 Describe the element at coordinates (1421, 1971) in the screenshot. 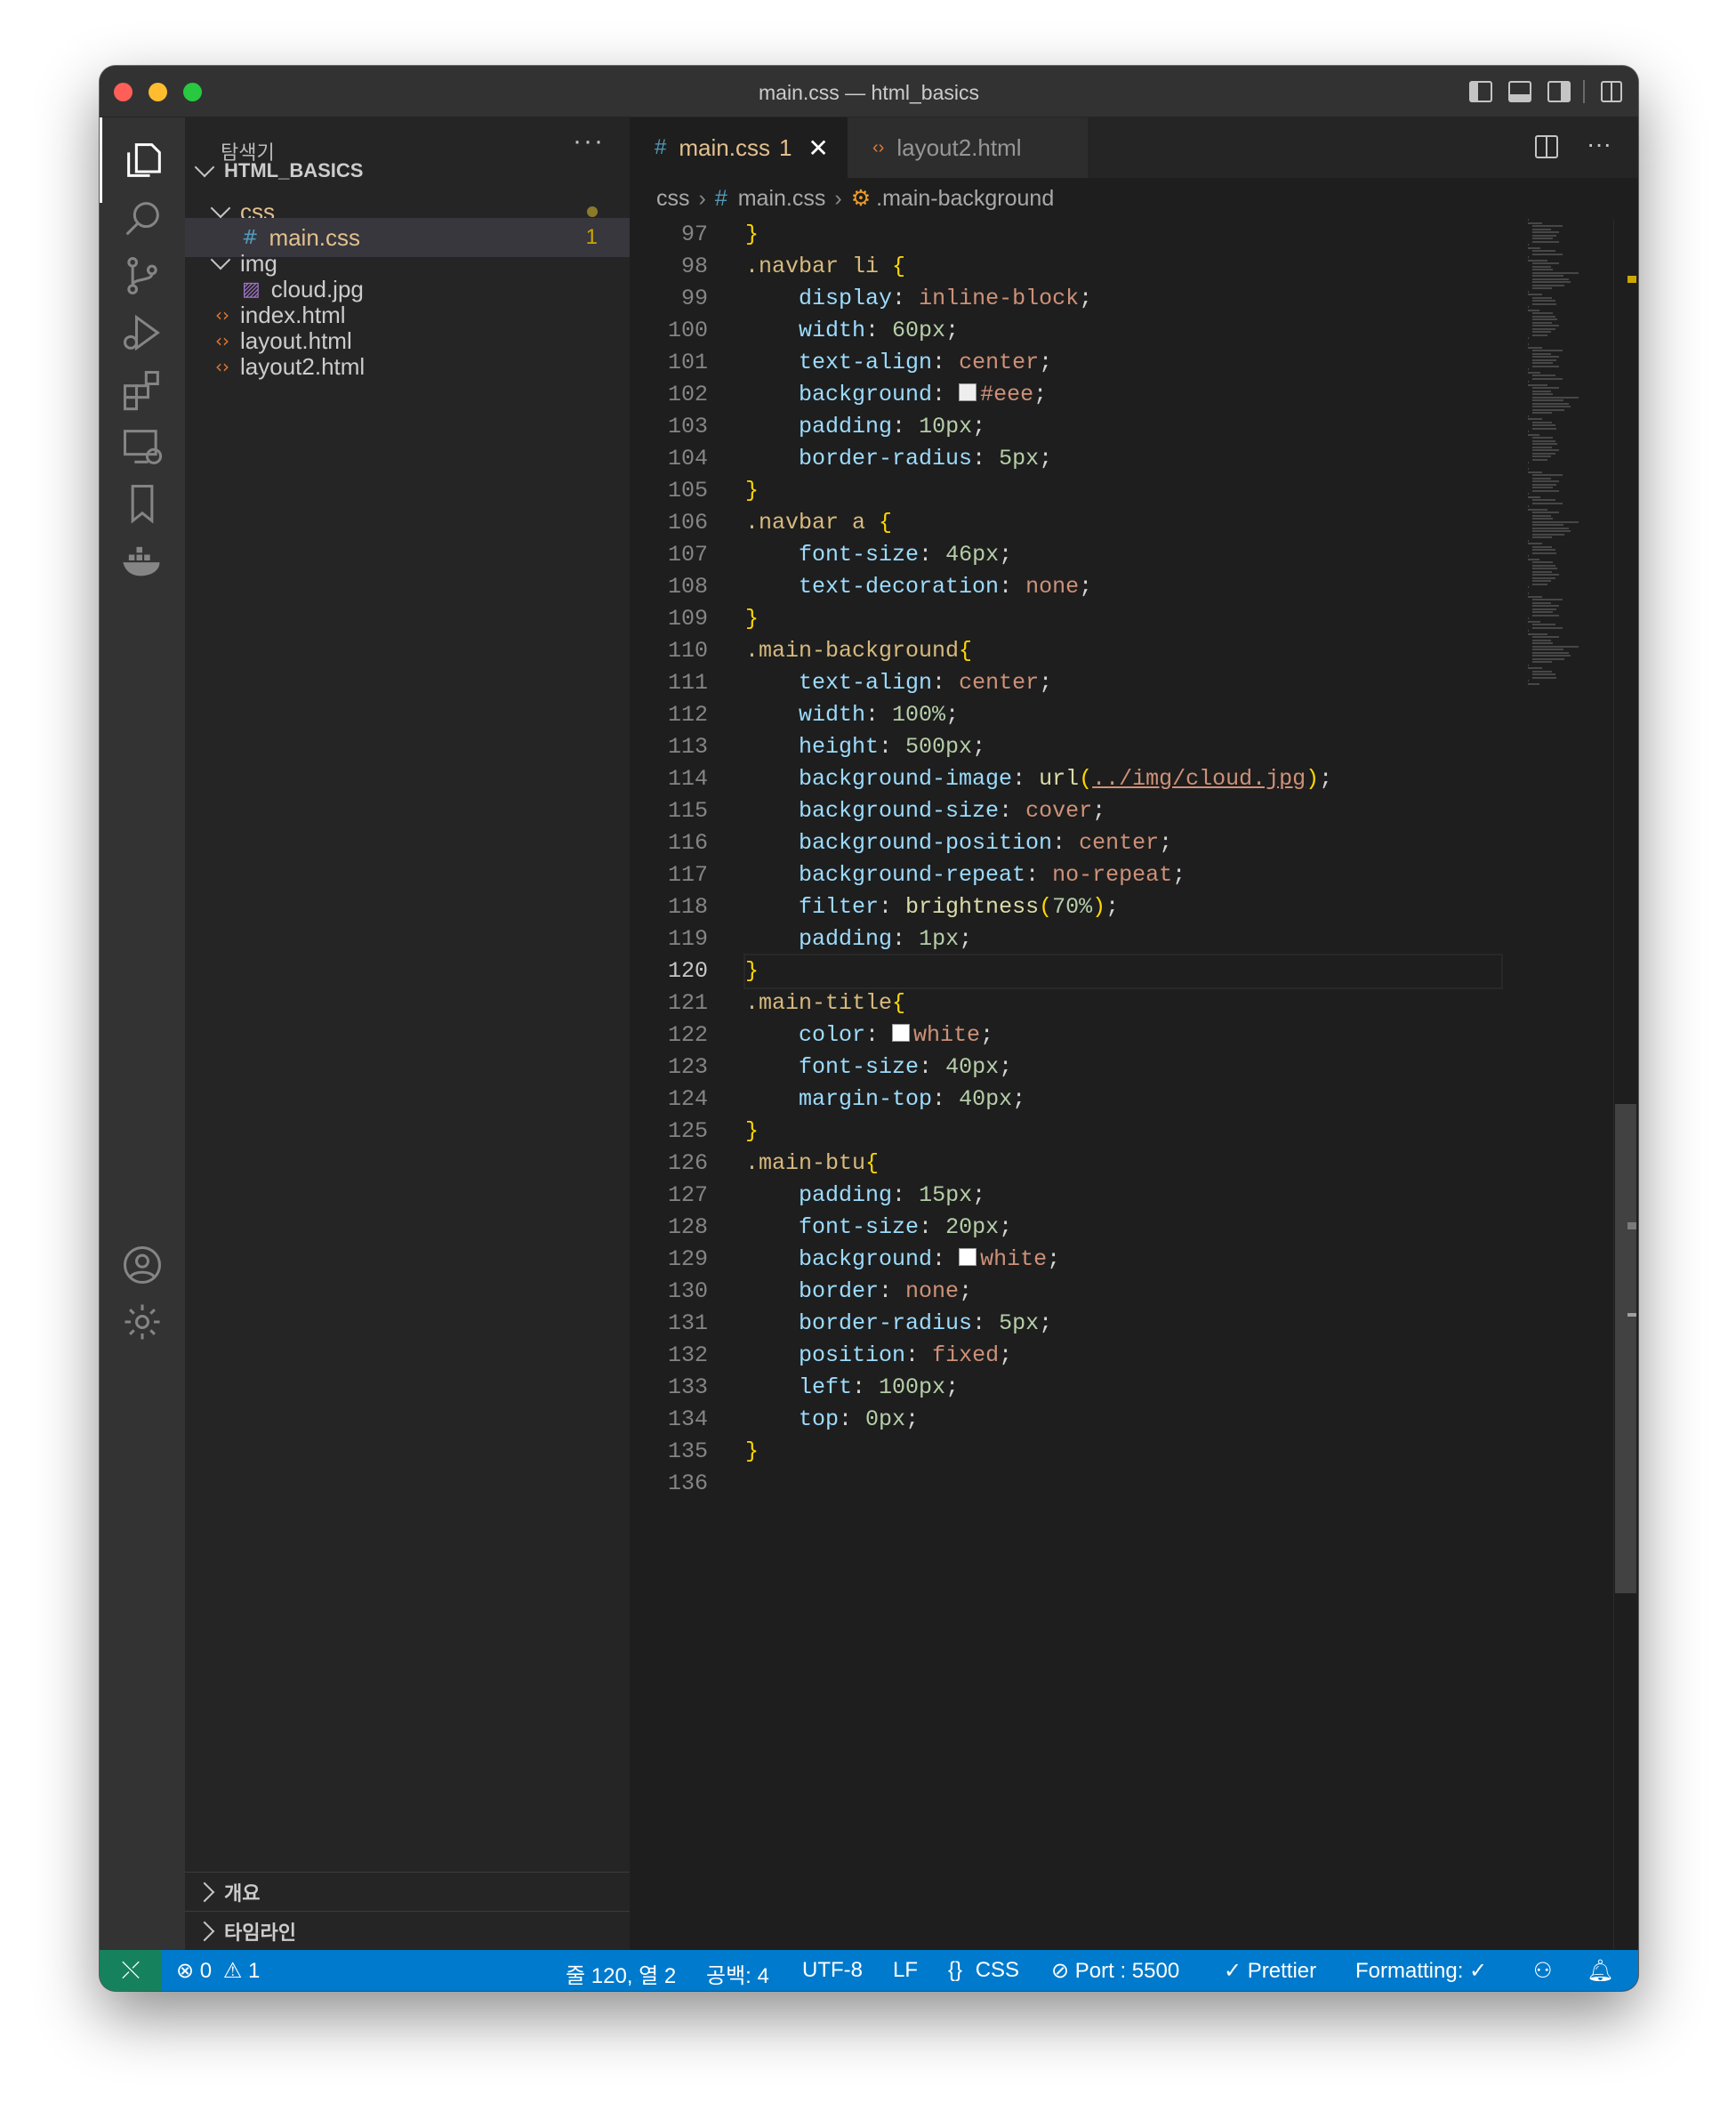

I see `formatting-status: Formatting: ✓` at that location.